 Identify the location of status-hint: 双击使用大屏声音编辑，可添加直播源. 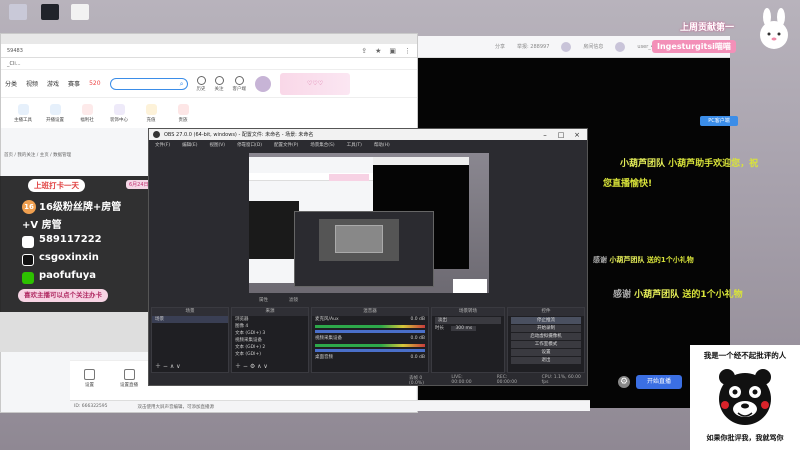
(176, 407).